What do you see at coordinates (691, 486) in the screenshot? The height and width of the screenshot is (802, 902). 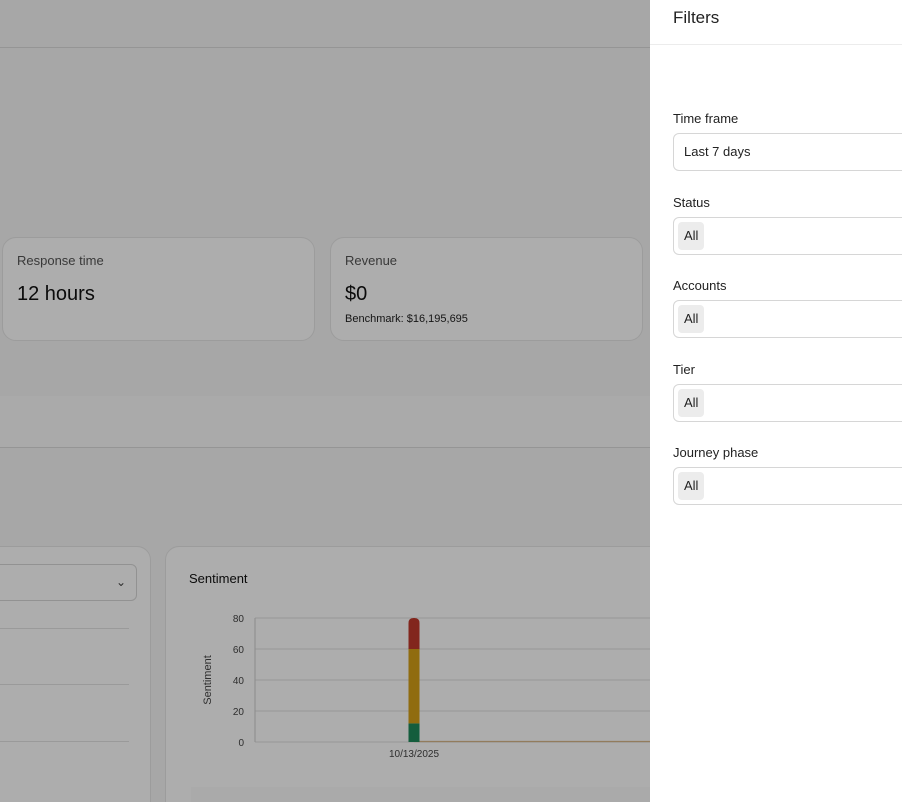 I see `journey-phase-chip: All` at bounding box center [691, 486].